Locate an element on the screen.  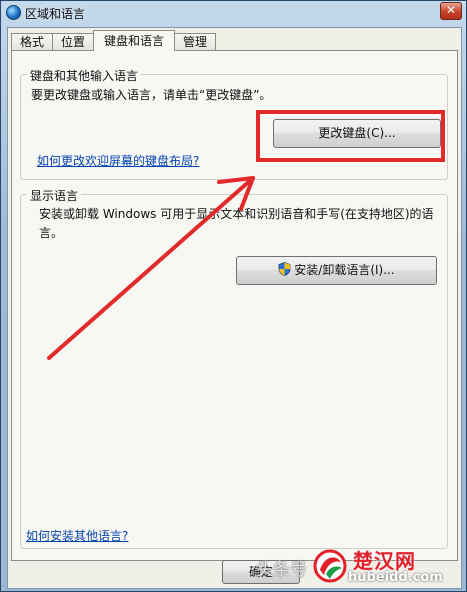
display-language-group-title: 显示语言 is located at coordinates (54, 195).